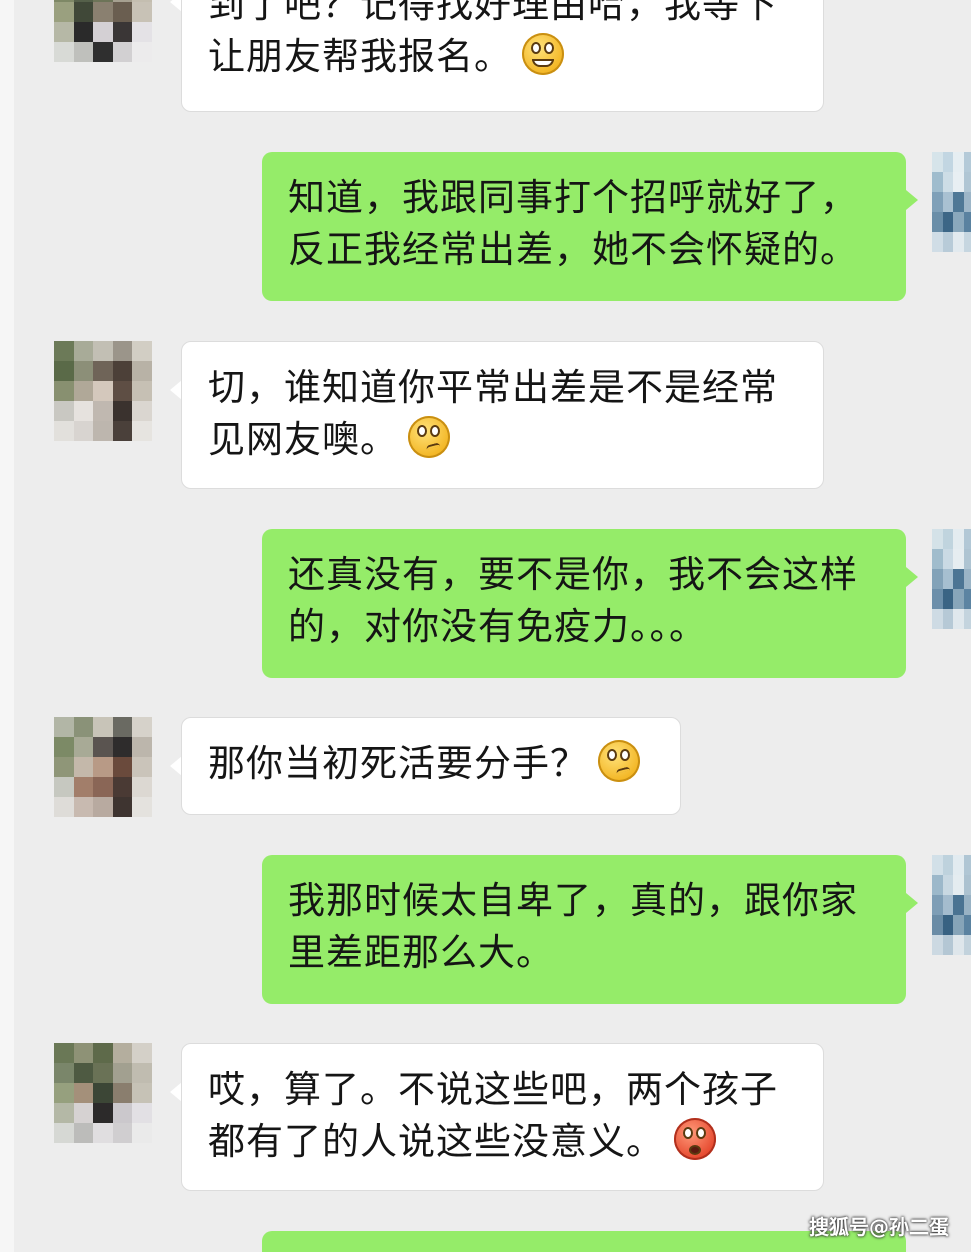 The height and width of the screenshot is (1252, 971). Describe the element at coordinates (695, 1139) in the screenshot. I see `flushed-emoji-icon` at that location.